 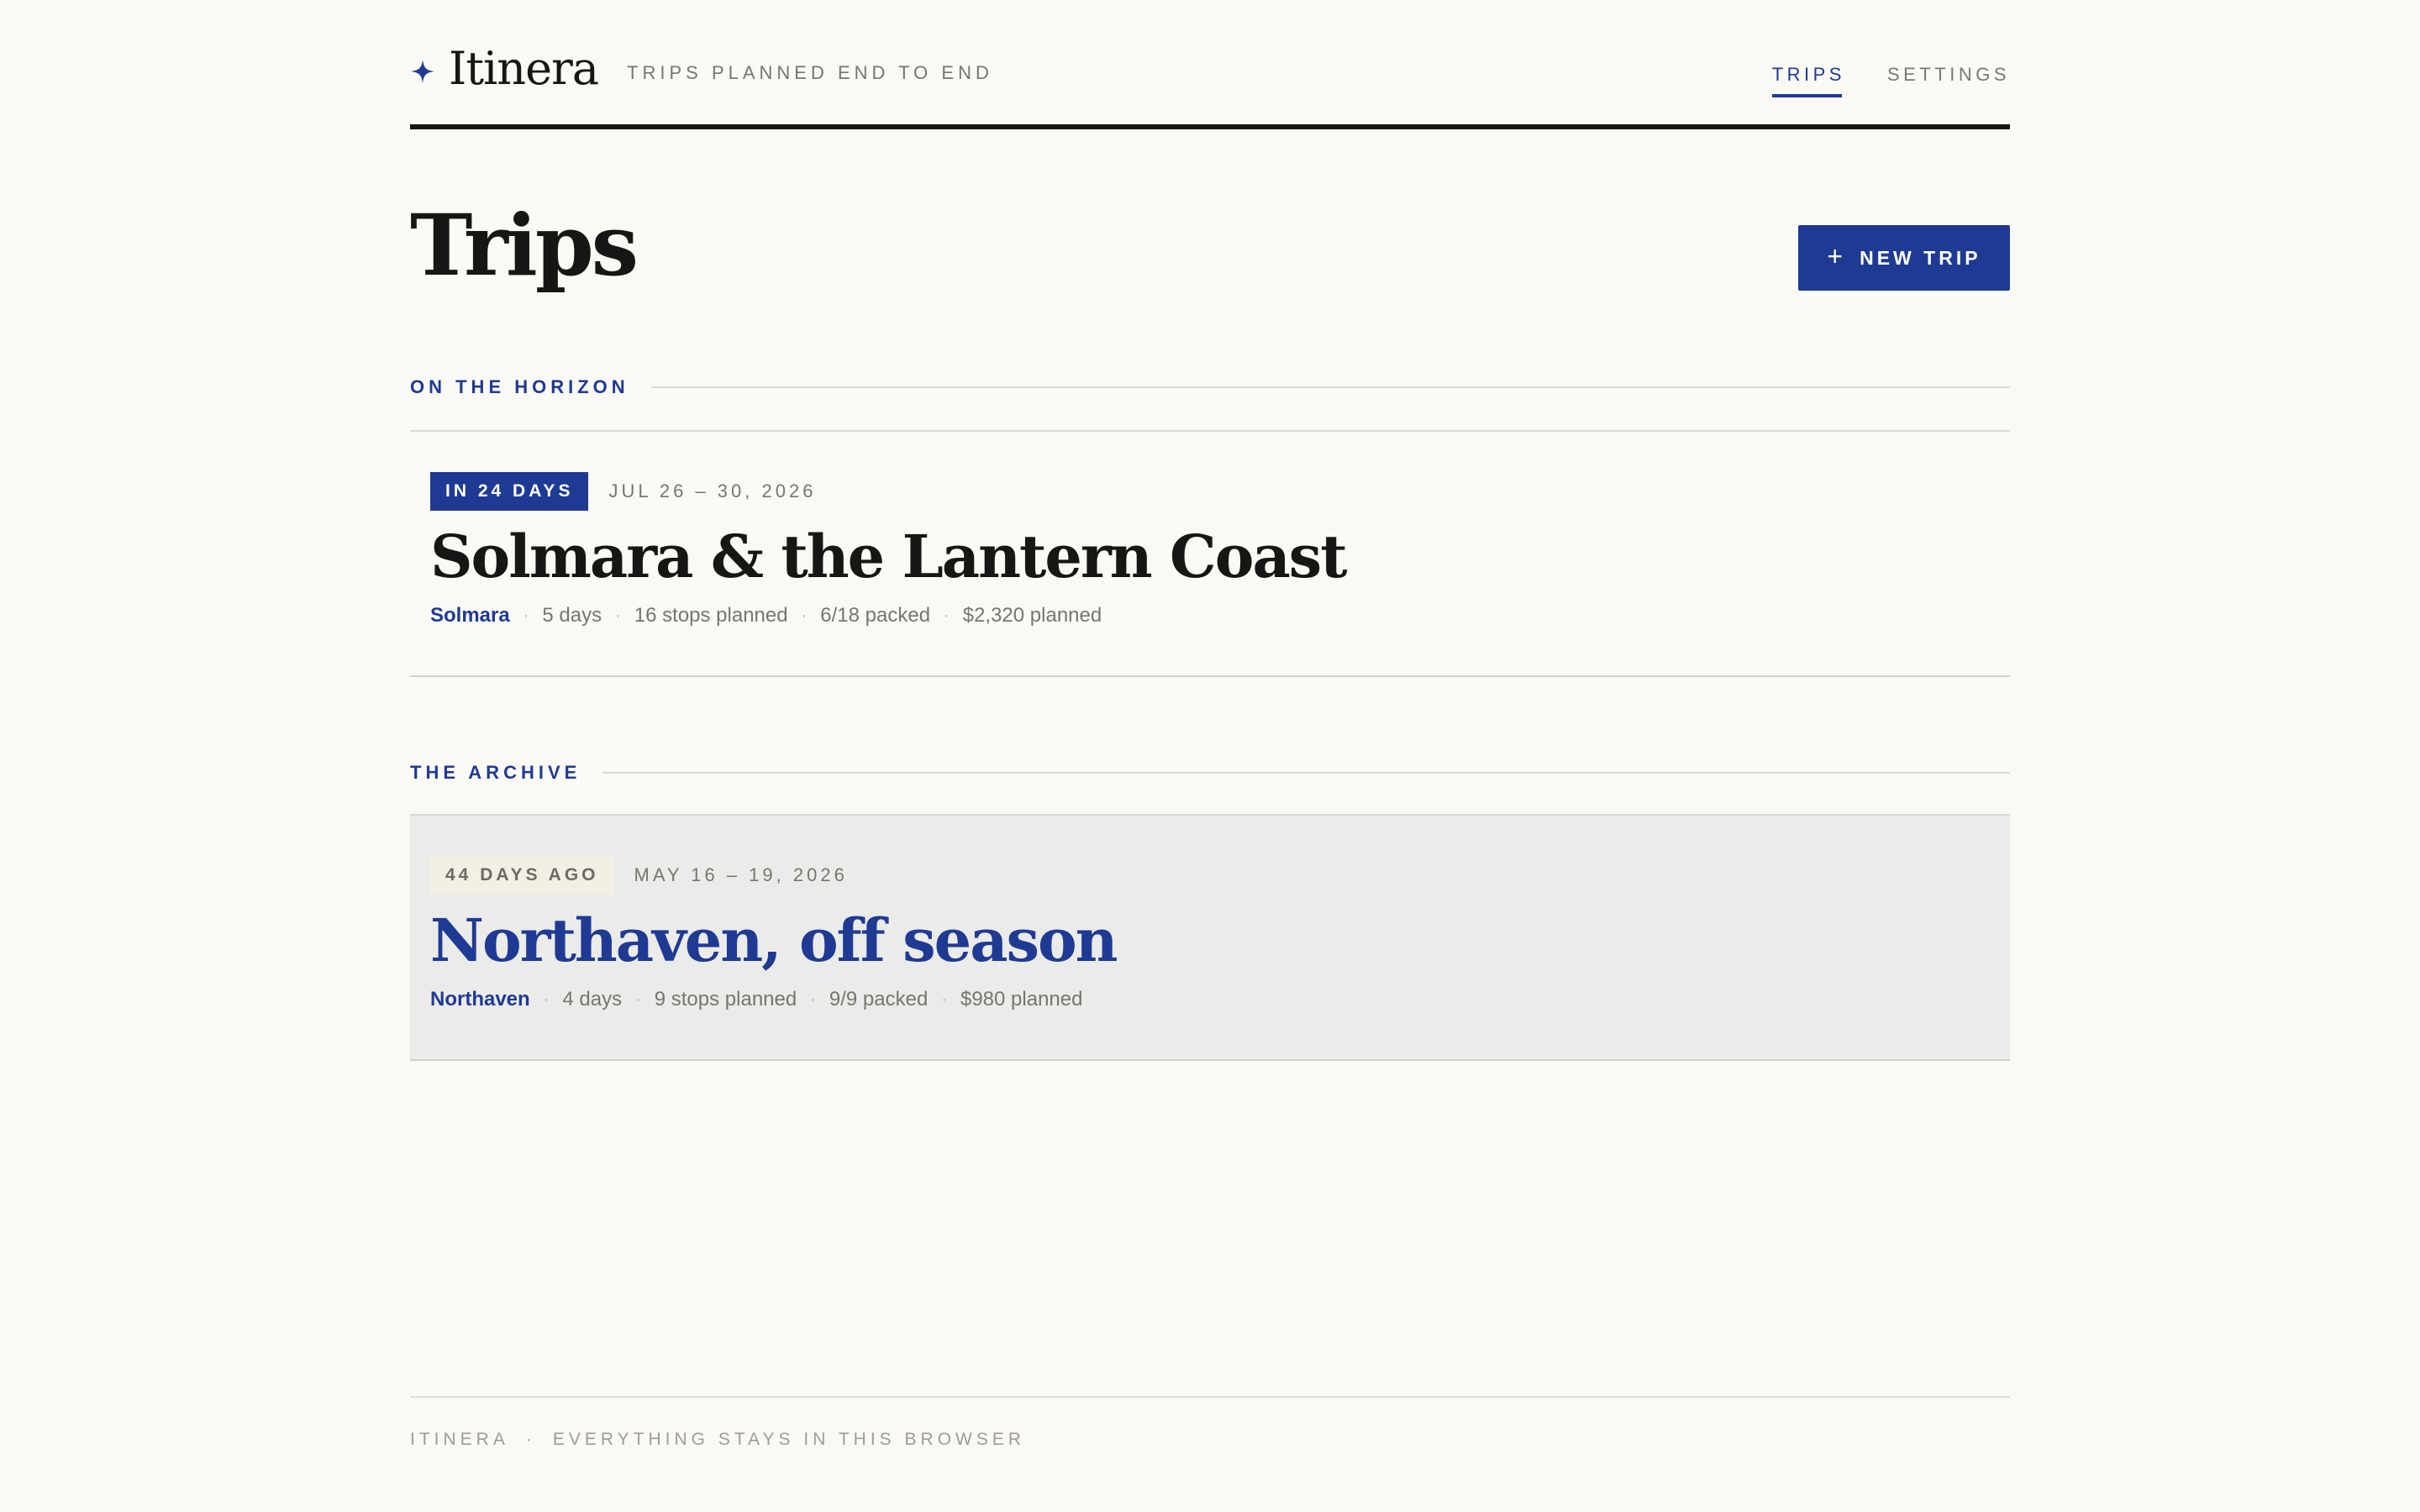 What do you see at coordinates (572, 615) in the screenshot?
I see `trip-duration: 5 days` at bounding box center [572, 615].